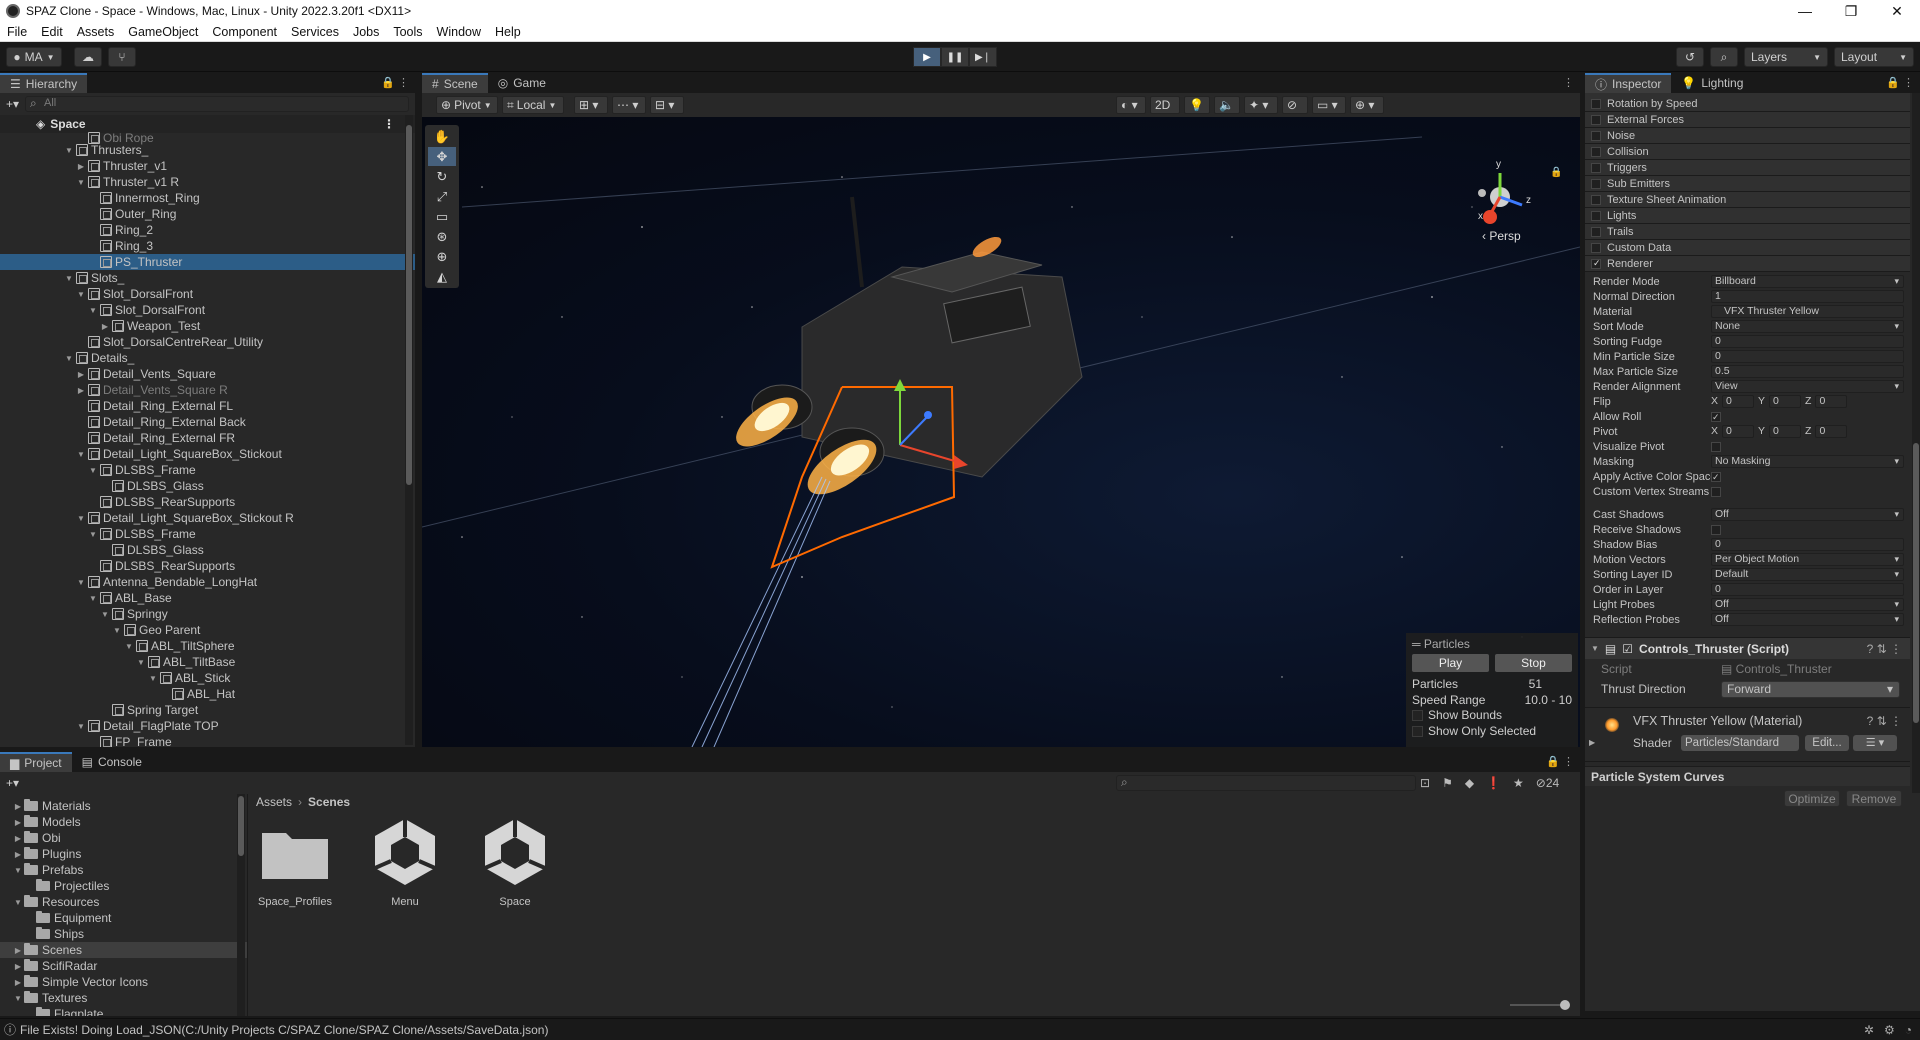 The image size is (1920, 1040). Describe the element at coordinates (207, 438) in the screenshot. I see `hierarchy-item: Detail_Ring_External FR` at that location.